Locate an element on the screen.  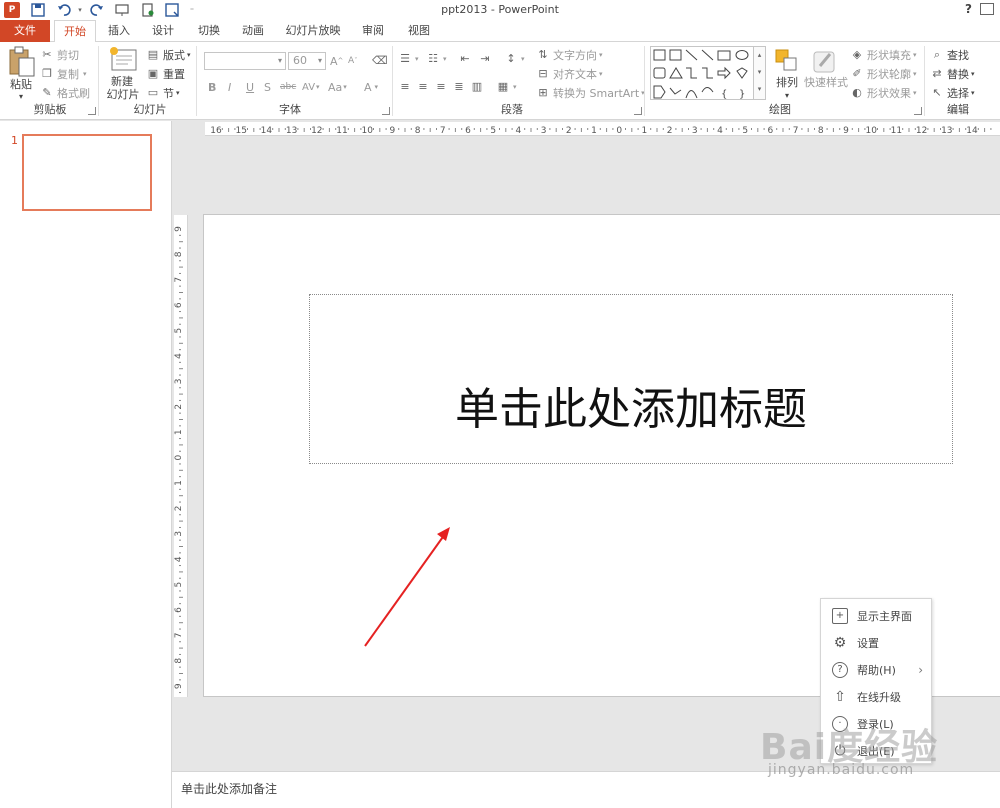
change-case-button: Aa ▾ is located at coordinates (337, 87).